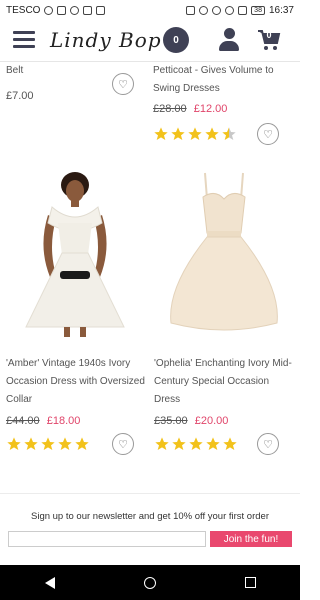  Describe the element at coordinates (243, 10) in the screenshot. I see `signal-icon` at that location.